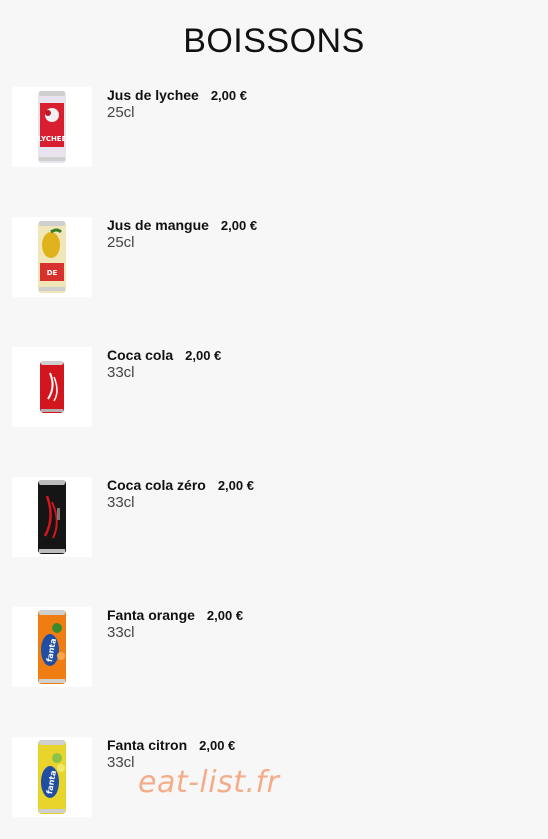 The image size is (548, 839). Describe the element at coordinates (153, 95) in the screenshot. I see `item-name: Jus de lychee` at that location.